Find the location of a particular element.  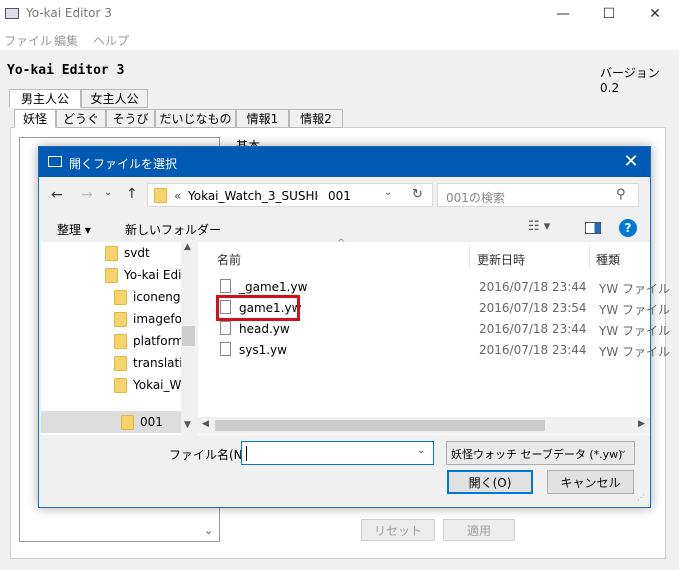

tab-female-protagonist: 女主人公 is located at coordinates (114, 98).